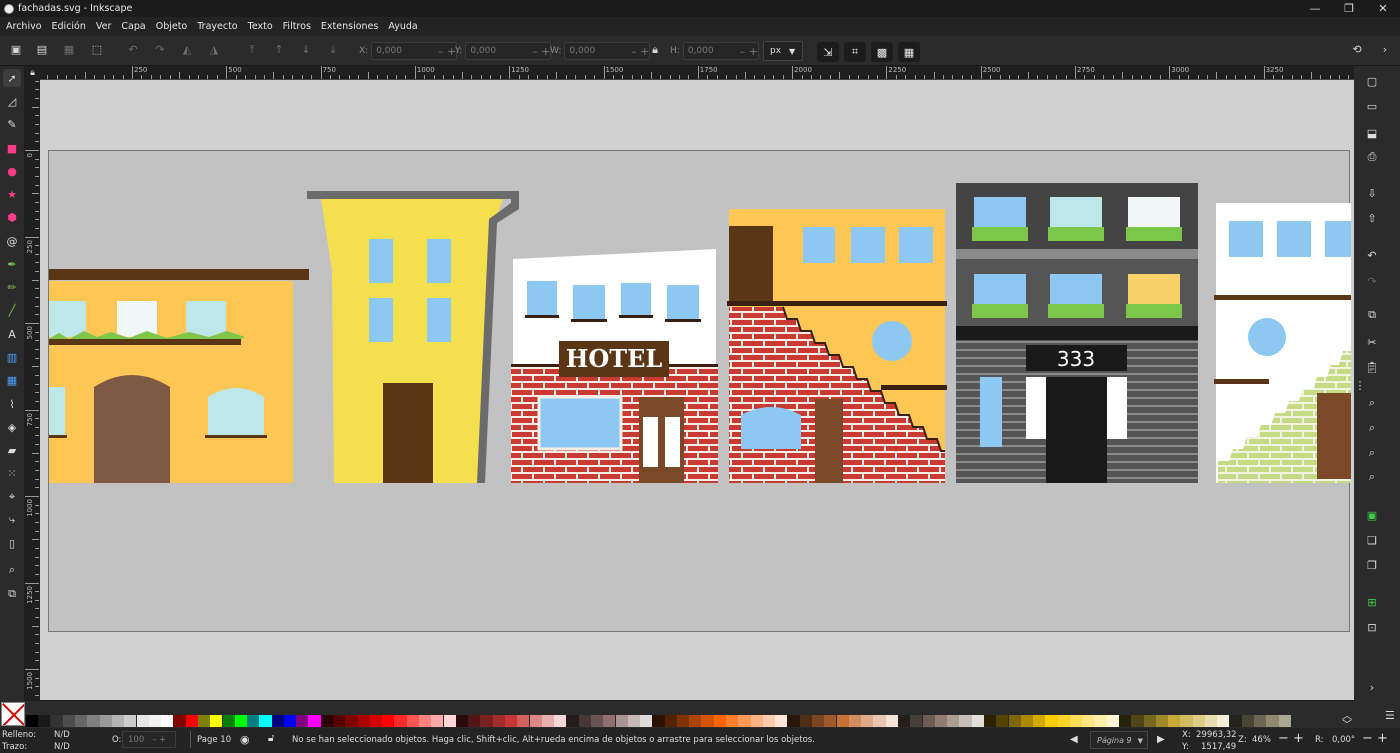 This screenshot has width=1400, height=753. Describe the element at coordinates (1357, 50) in the screenshot. I see `snap-icon: ⟲` at that location.